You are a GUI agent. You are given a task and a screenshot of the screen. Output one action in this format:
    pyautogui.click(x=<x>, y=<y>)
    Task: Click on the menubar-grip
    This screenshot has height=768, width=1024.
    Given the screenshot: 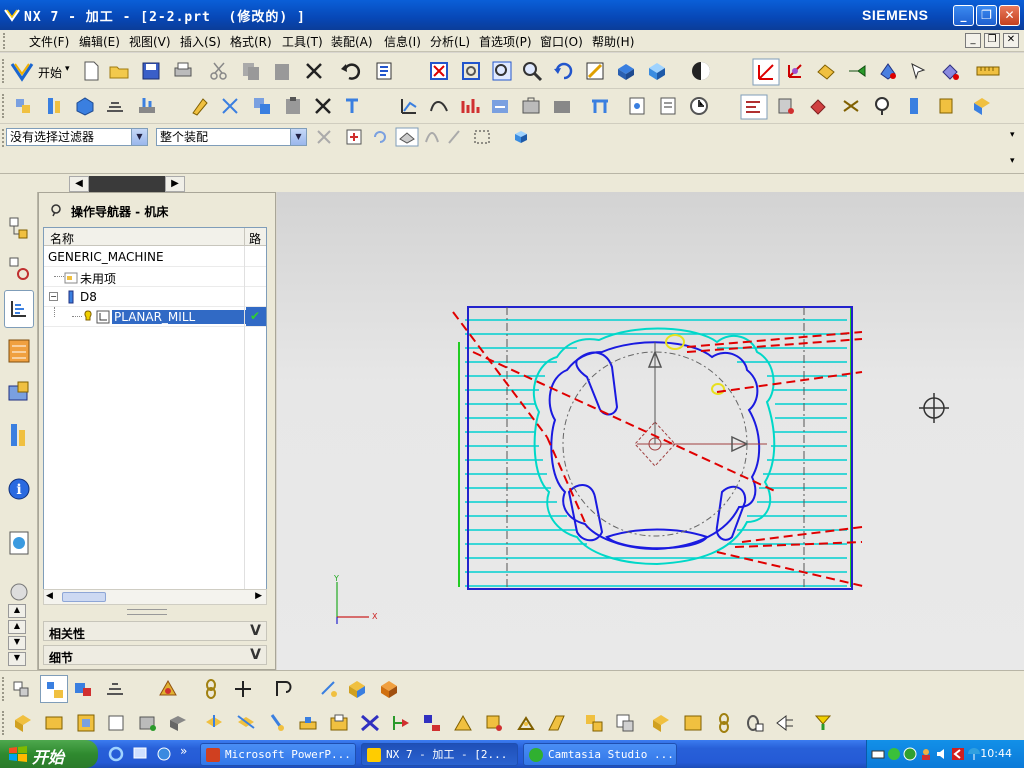 What is the action you would take?
    pyautogui.click(x=5, y=41)
    